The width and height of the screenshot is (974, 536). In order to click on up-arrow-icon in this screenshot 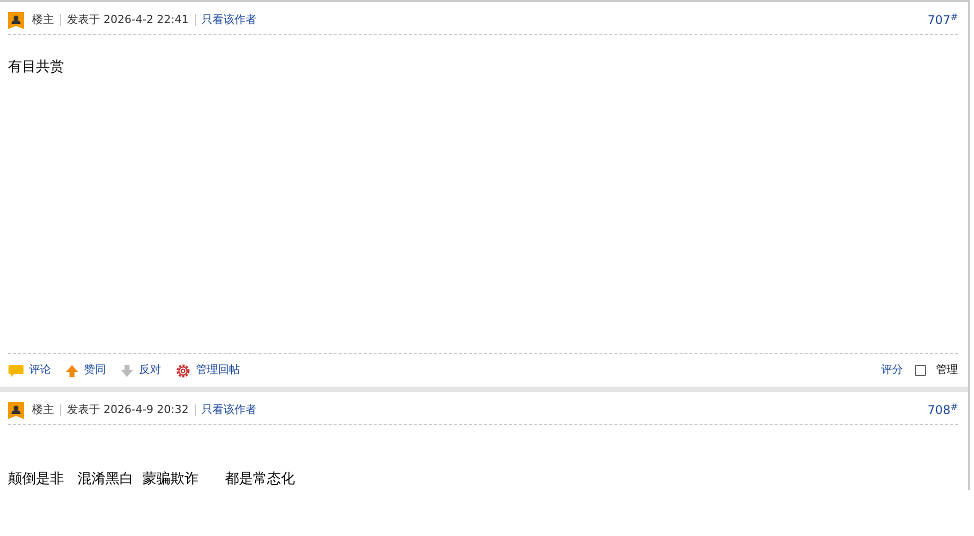, I will do `click(72, 371)`.